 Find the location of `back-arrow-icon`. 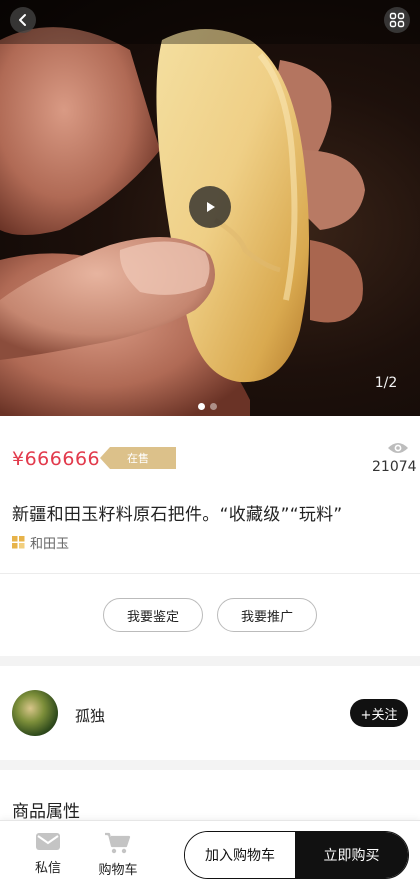

back-arrow-icon is located at coordinates (22, 20).